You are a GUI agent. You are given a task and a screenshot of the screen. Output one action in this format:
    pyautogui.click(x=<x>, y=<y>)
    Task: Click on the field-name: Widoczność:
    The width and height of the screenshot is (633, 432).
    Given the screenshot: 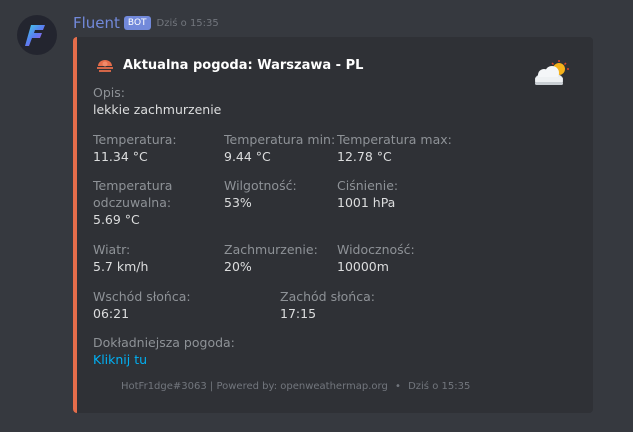 What is the action you would take?
    pyautogui.click(x=376, y=249)
    